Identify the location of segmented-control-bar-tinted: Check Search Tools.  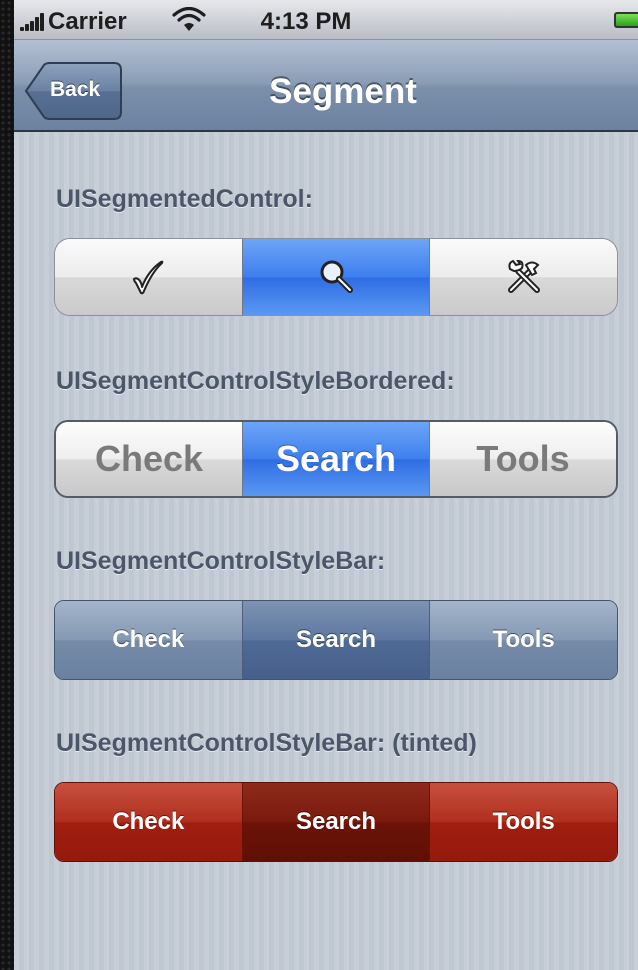
(336, 822).